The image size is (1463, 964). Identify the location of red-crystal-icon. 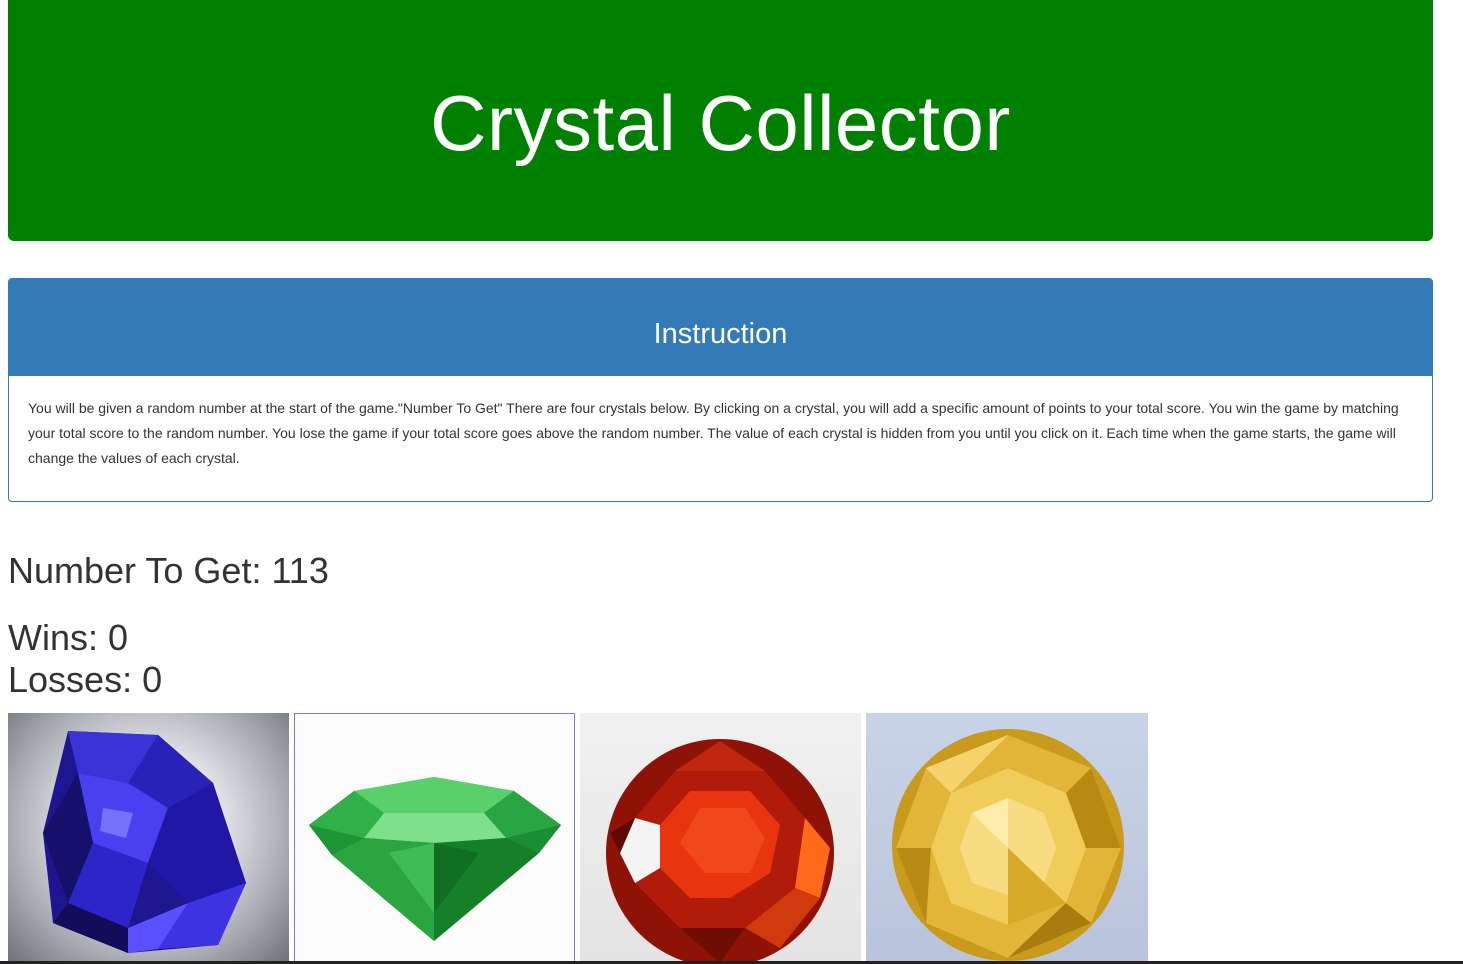
(720, 851).